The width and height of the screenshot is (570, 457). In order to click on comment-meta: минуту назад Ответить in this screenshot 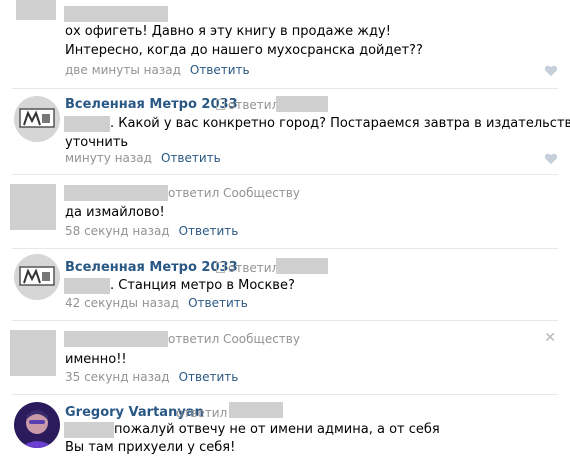, I will do `click(143, 158)`.